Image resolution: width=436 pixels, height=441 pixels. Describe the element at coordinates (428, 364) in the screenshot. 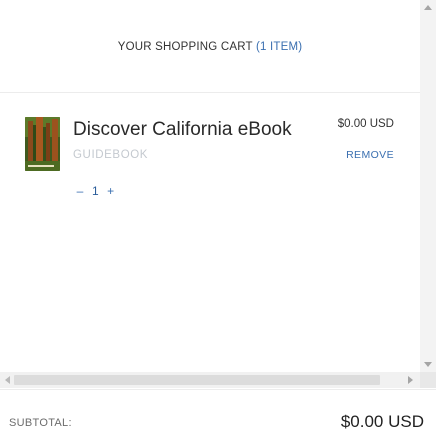

I see `scroll-down-icon` at that location.